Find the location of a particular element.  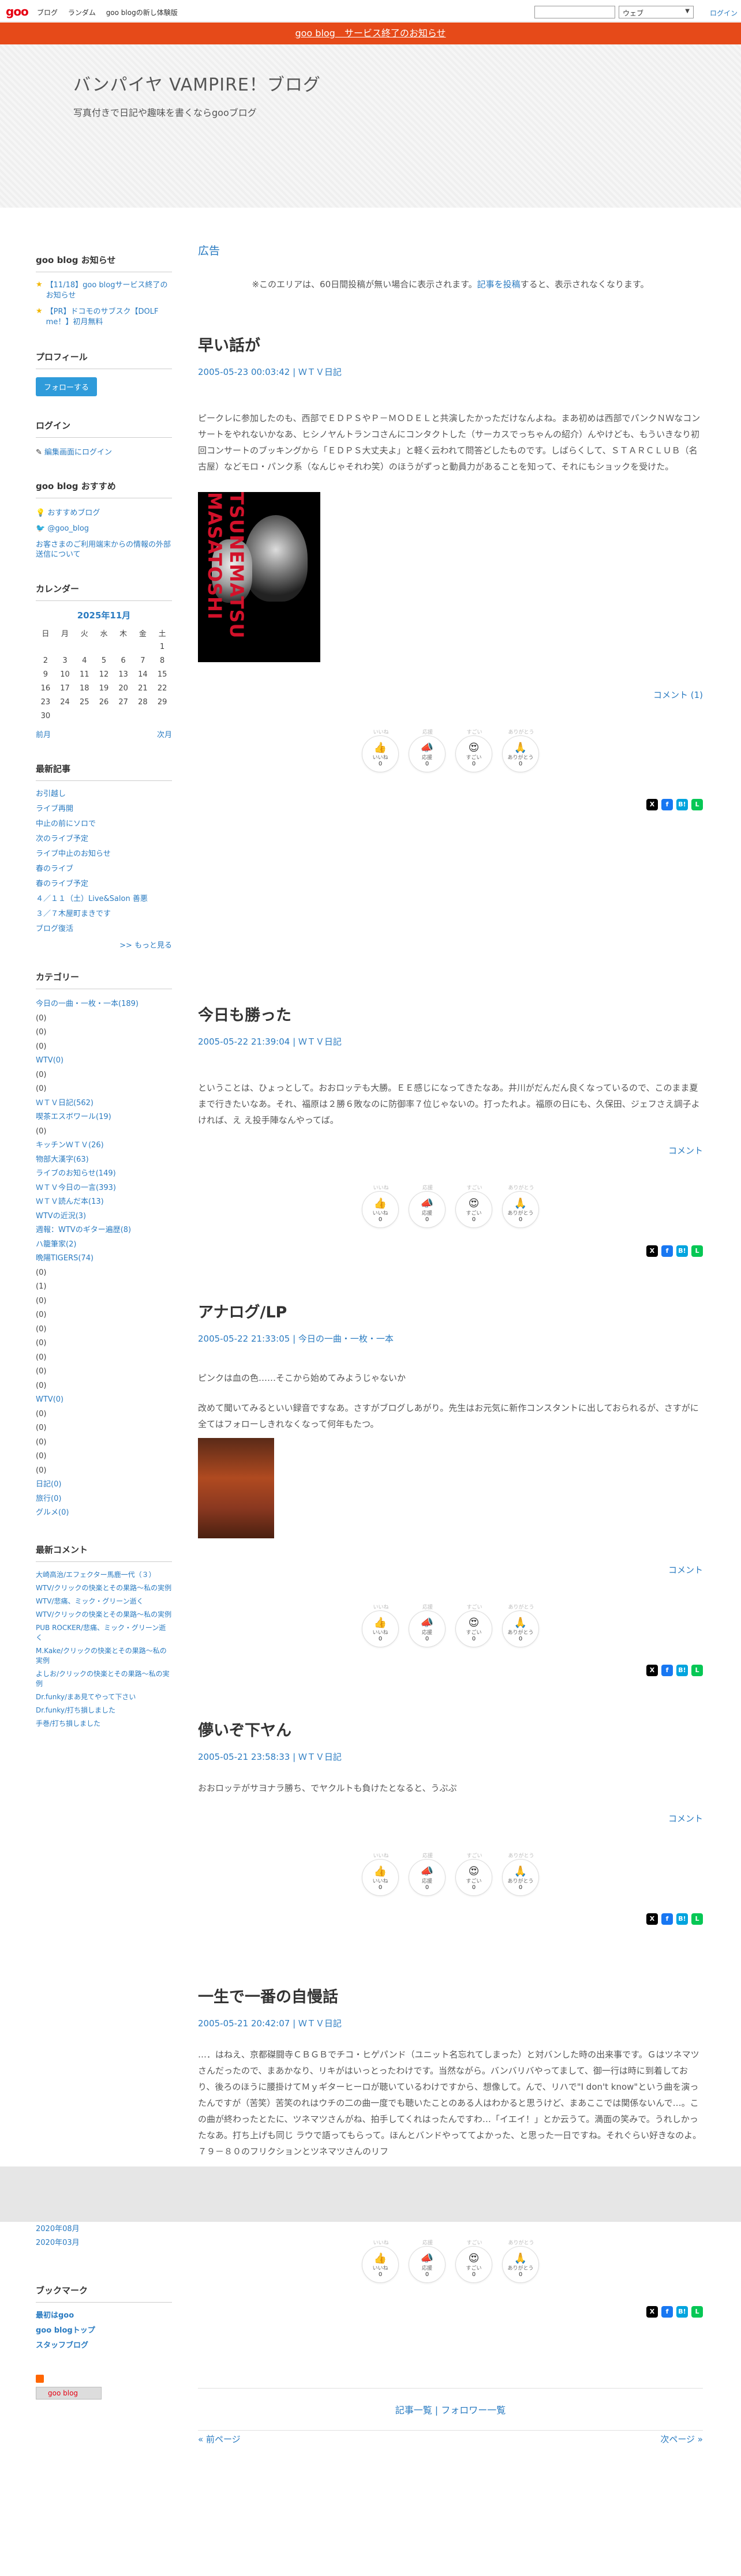

recent-post-link: お引越し is located at coordinates (104, 794).